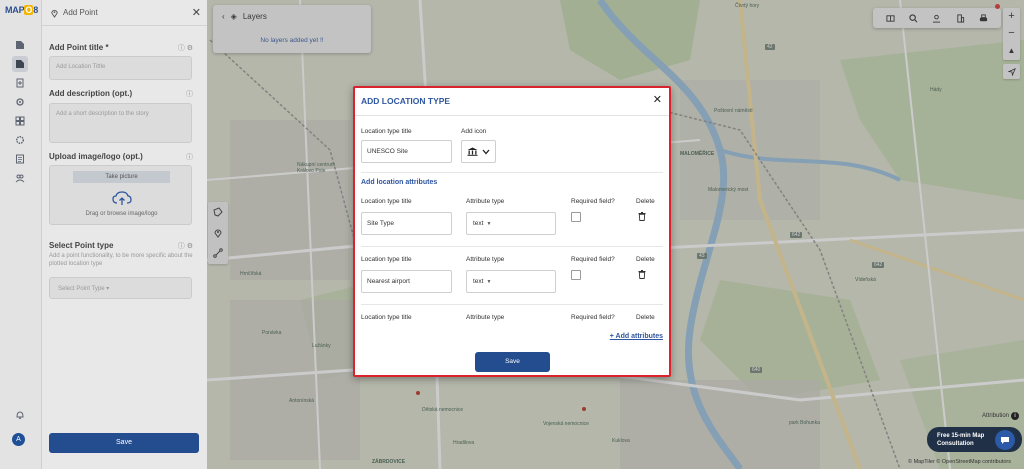 This screenshot has width=1024, height=469. What do you see at coordinates (1015, 416) in the screenshot?
I see `info-icon: i` at bounding box center [1015, 416].